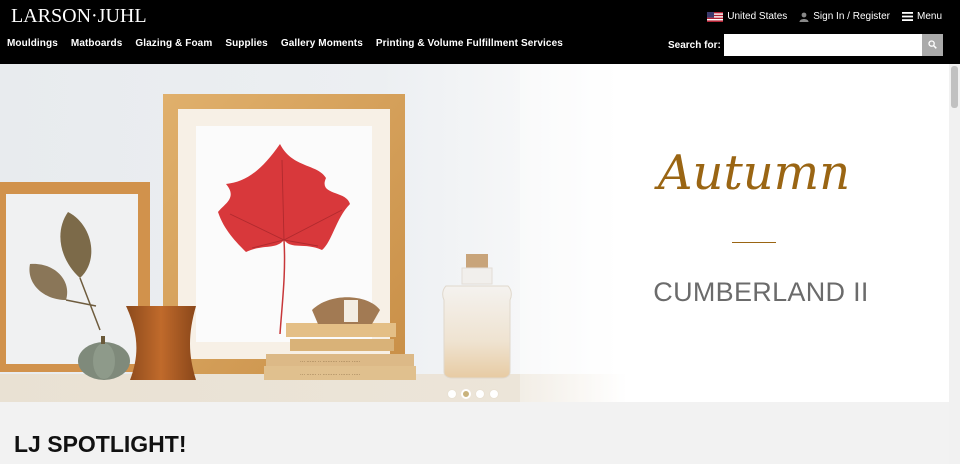  Describe the element at coordinates (954, 87) in the screenshot. I see `scrollbar-thumb` at that location.